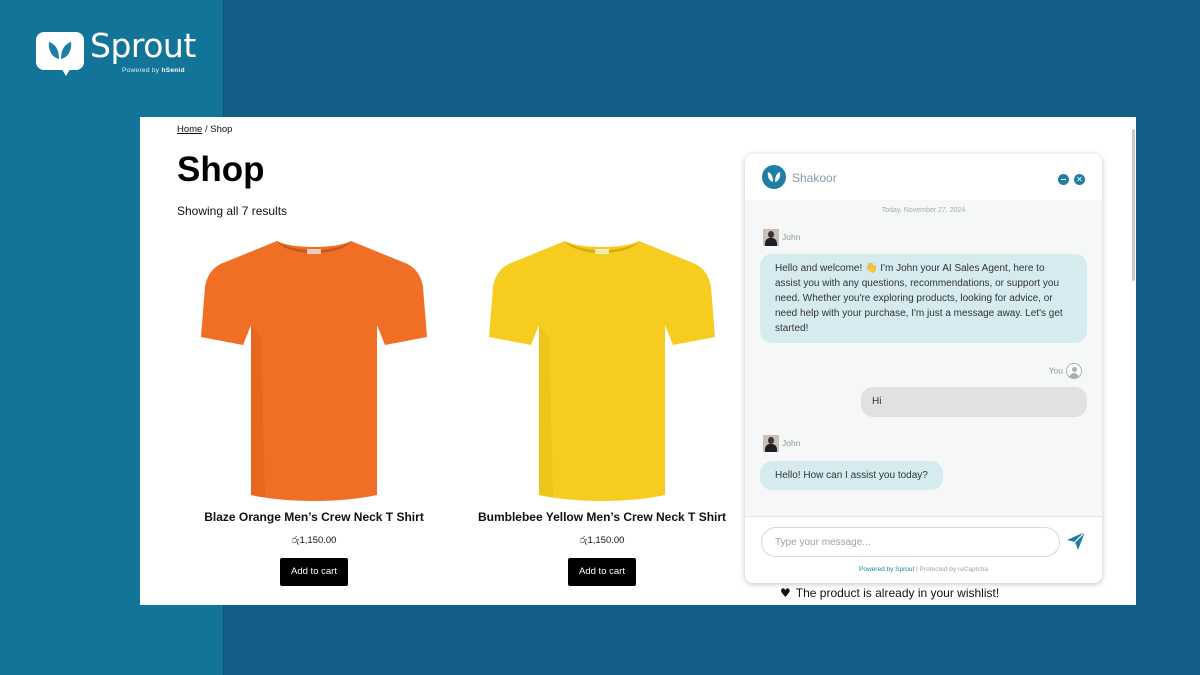 This screenshot has height=675, width=1200. I want to click on brand-powered-by: Powered by hSenid, so click(153, 70).